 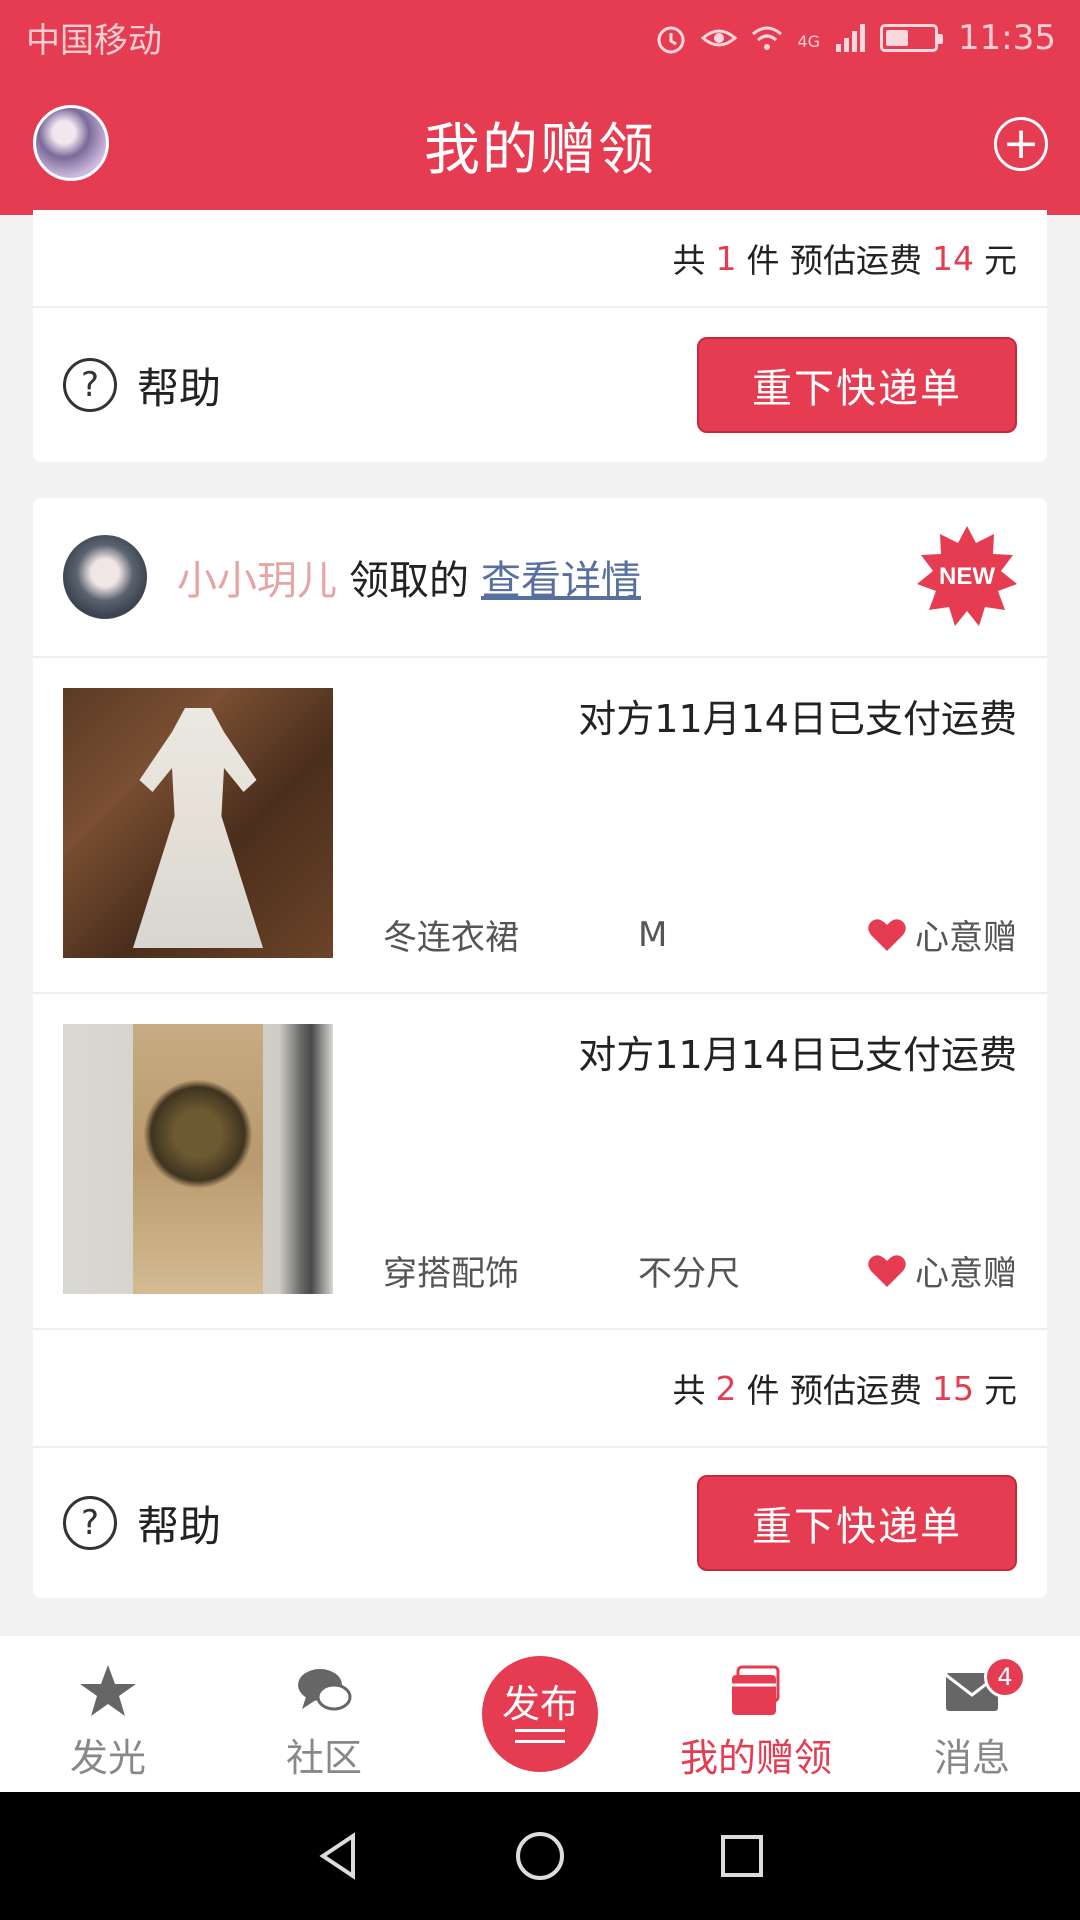 What do you see at coordinates (971, 1758) in the screenshot?
I see `nav-label: 消息` at bounding box center [971, 1758].